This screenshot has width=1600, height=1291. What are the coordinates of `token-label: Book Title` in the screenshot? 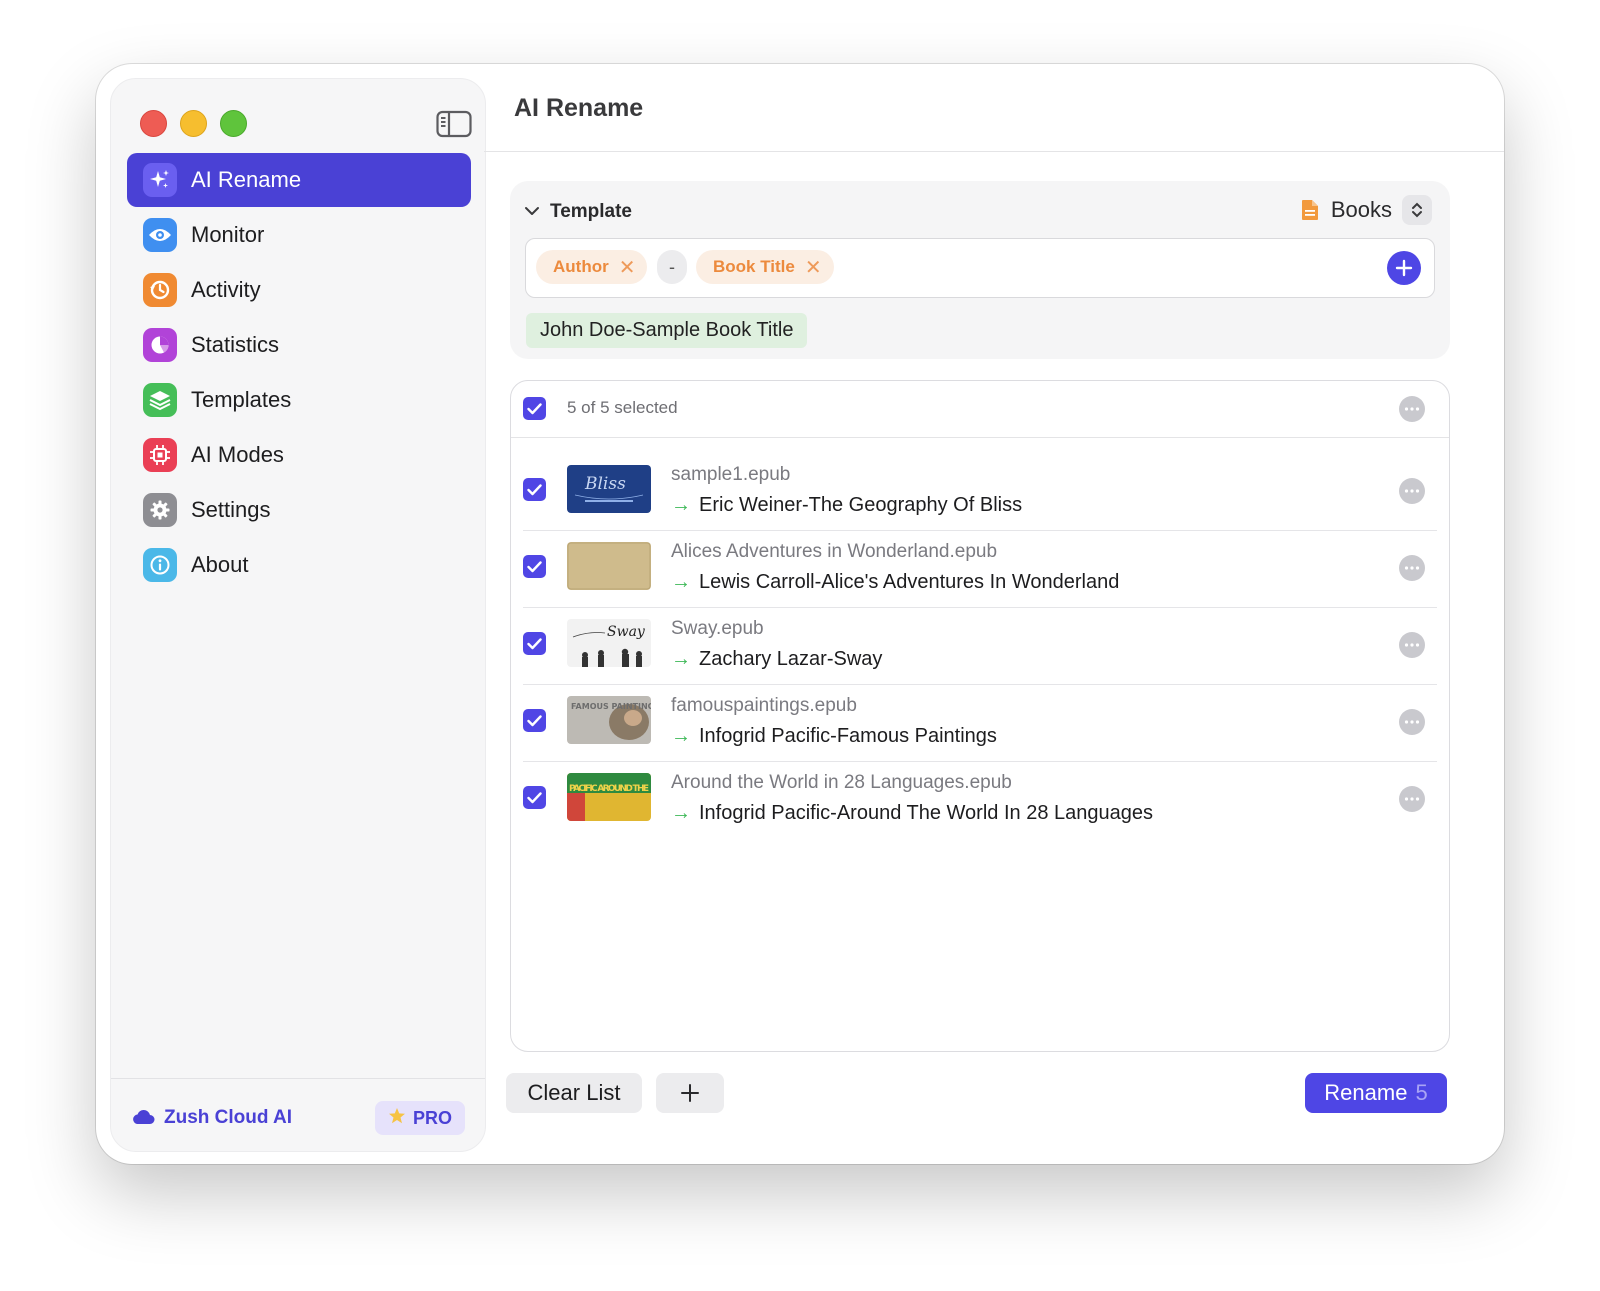 It's located at (754, 266).